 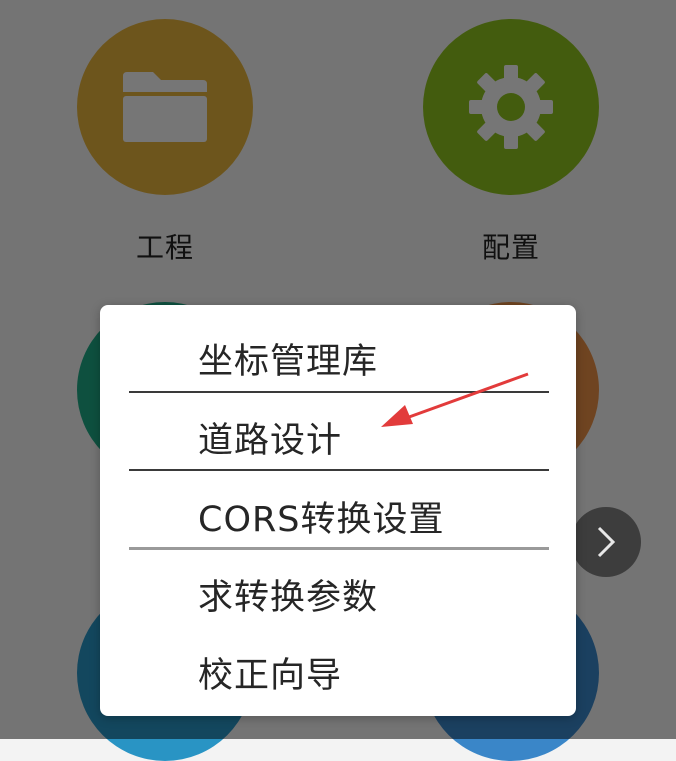 I want to click on menu-item-coordinate-library: 坐标管理库, so click(x=288, y=358).